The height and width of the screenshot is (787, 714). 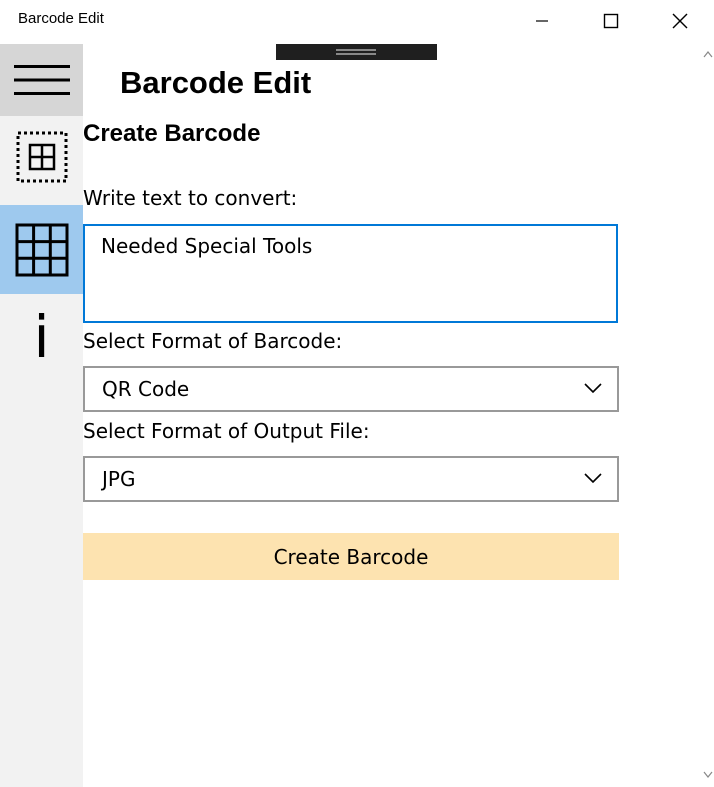 I want to click on text-input-value: Needed Special Tools, so click(x=207, y=246).